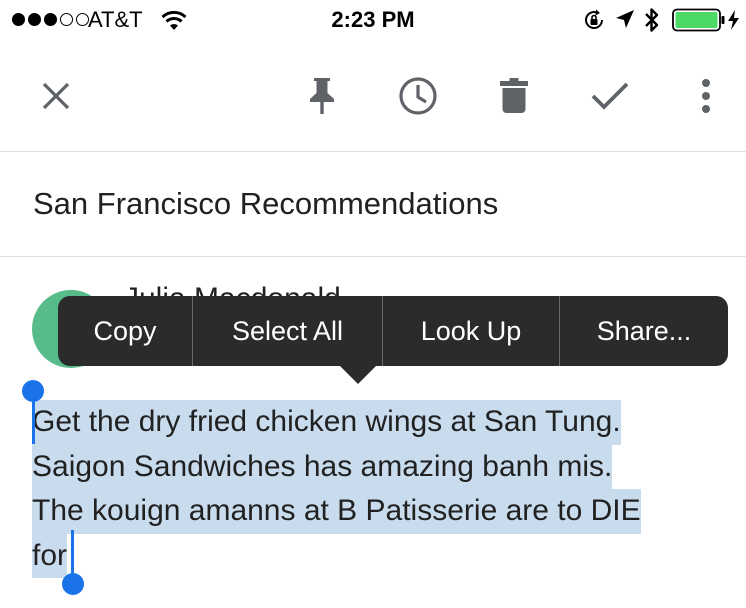 The height and width of the screenshot is (608, 746). What do you see at coordinates (471, 331) in the screenshot?
I see `look-up-menu-item: Look Up` at bounding box center [471, 331].